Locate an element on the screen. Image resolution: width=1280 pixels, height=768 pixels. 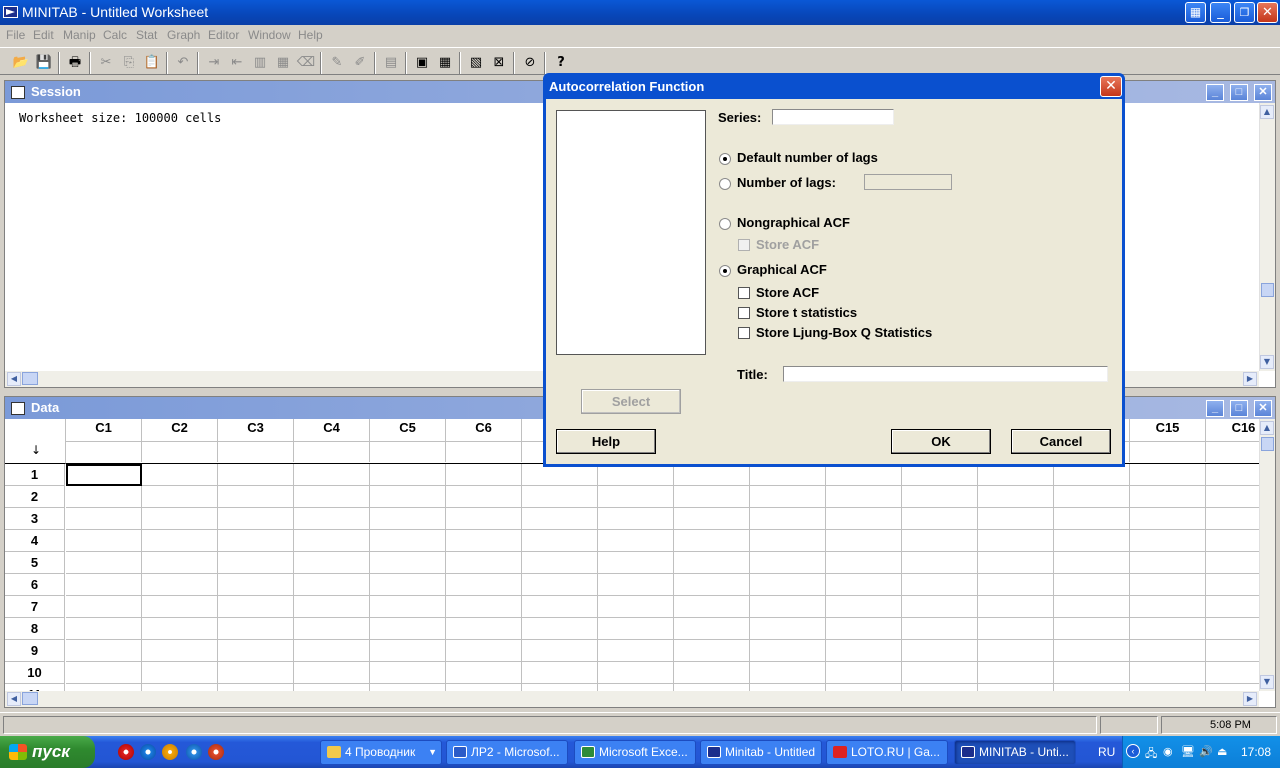
menu-file: File is located at coordinates (15, 35).